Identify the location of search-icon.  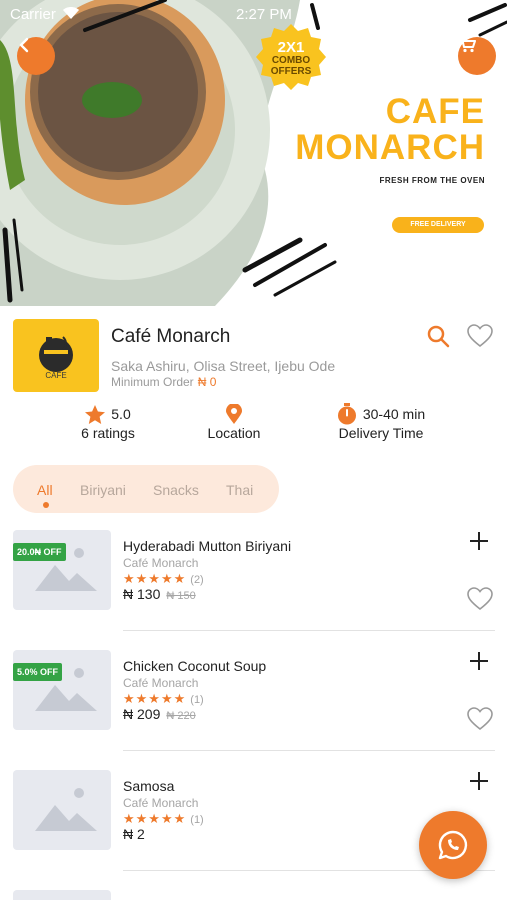
(438, 336).